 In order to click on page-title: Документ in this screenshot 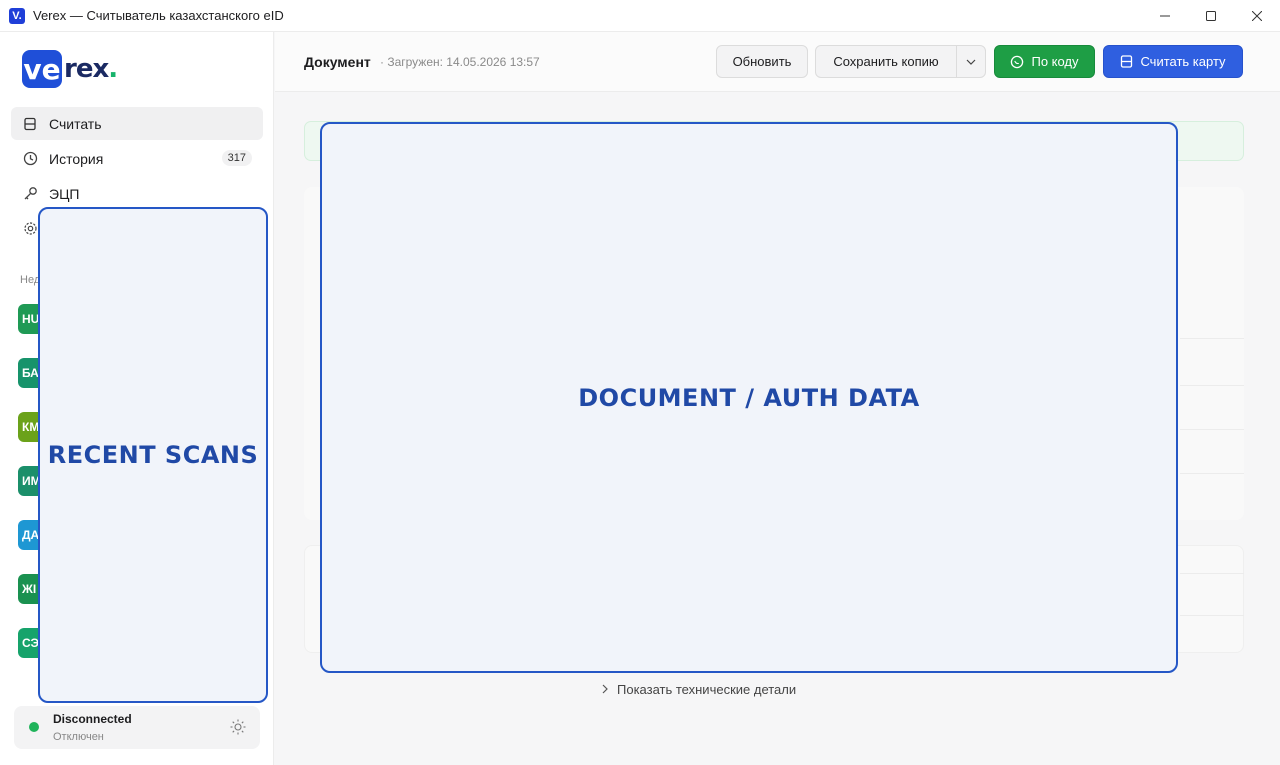, I will do `click(337, 62)`.